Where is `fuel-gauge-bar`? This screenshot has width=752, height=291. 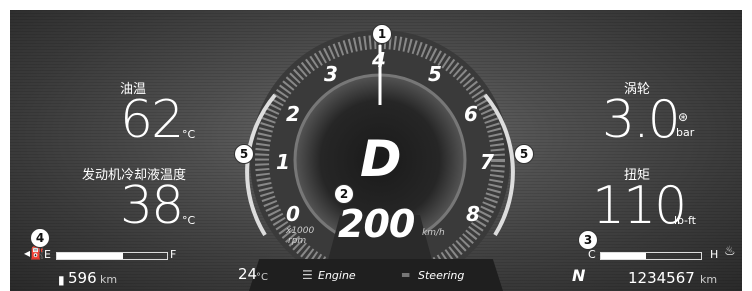 fuel-gauge-bar is located at coordinates (112, 256).